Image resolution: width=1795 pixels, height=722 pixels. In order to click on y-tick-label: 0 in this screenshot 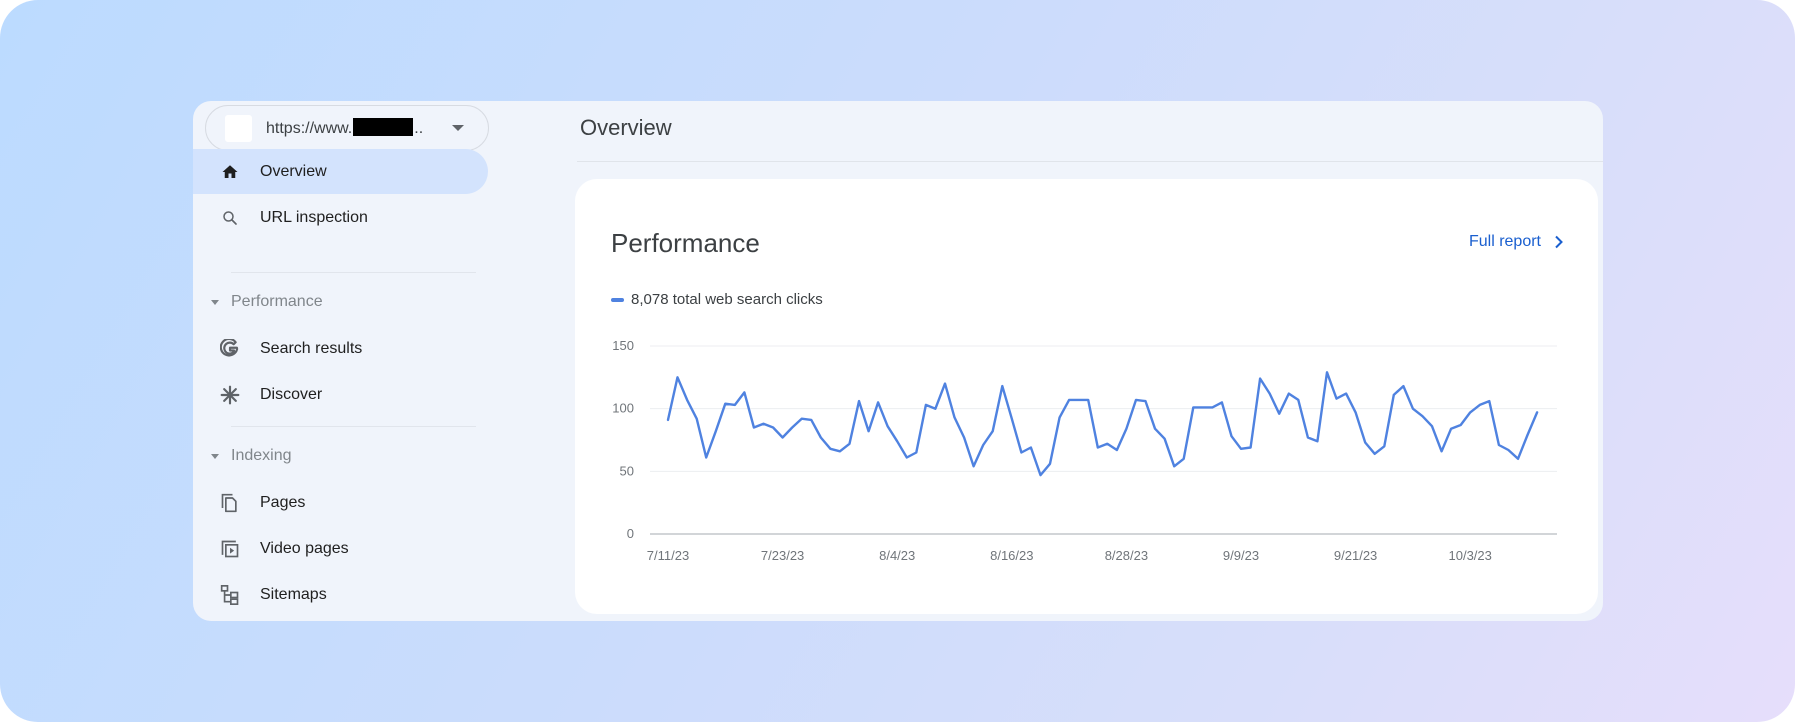, I will do `click(630, 533)`.